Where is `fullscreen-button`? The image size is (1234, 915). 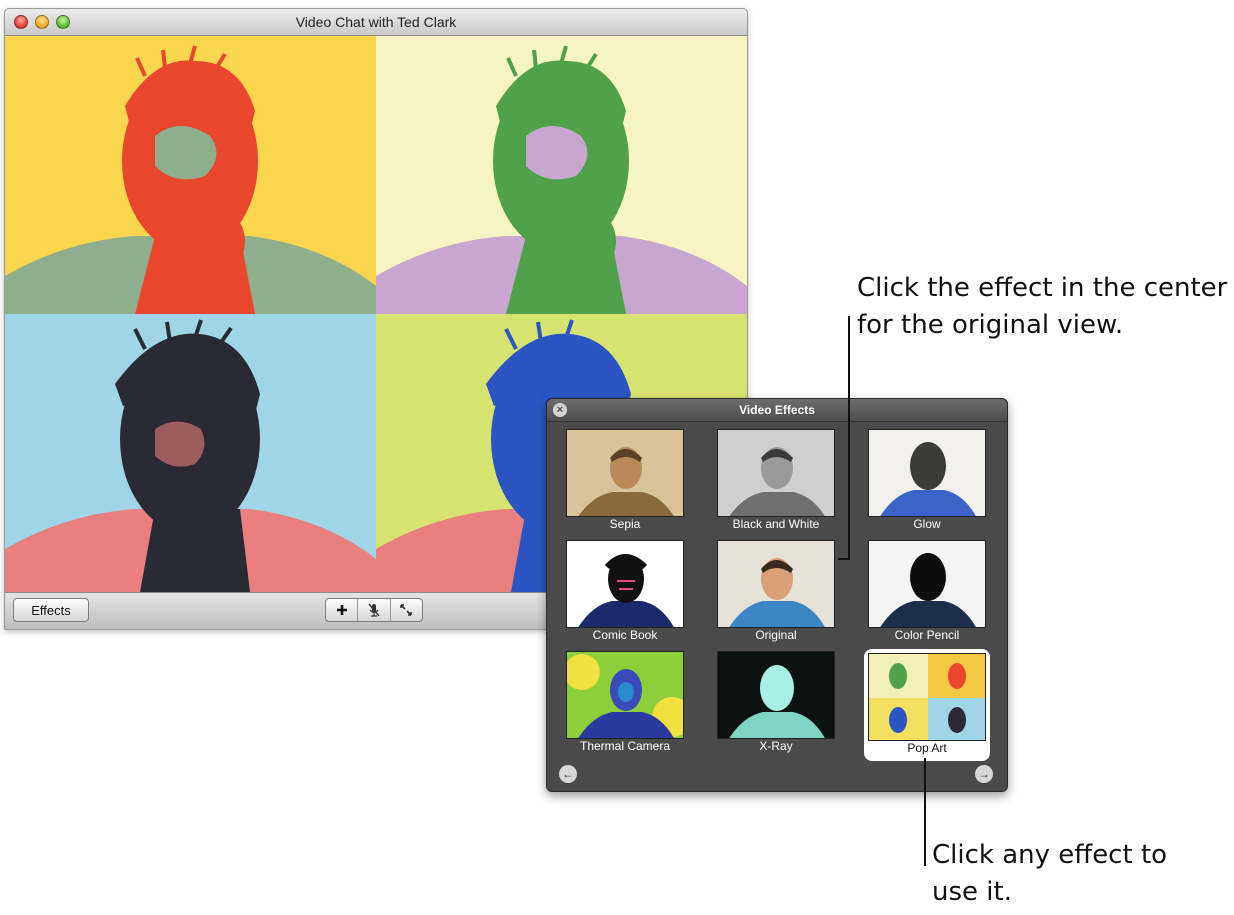 fullscreen-button is located at coordinates (406, 610).